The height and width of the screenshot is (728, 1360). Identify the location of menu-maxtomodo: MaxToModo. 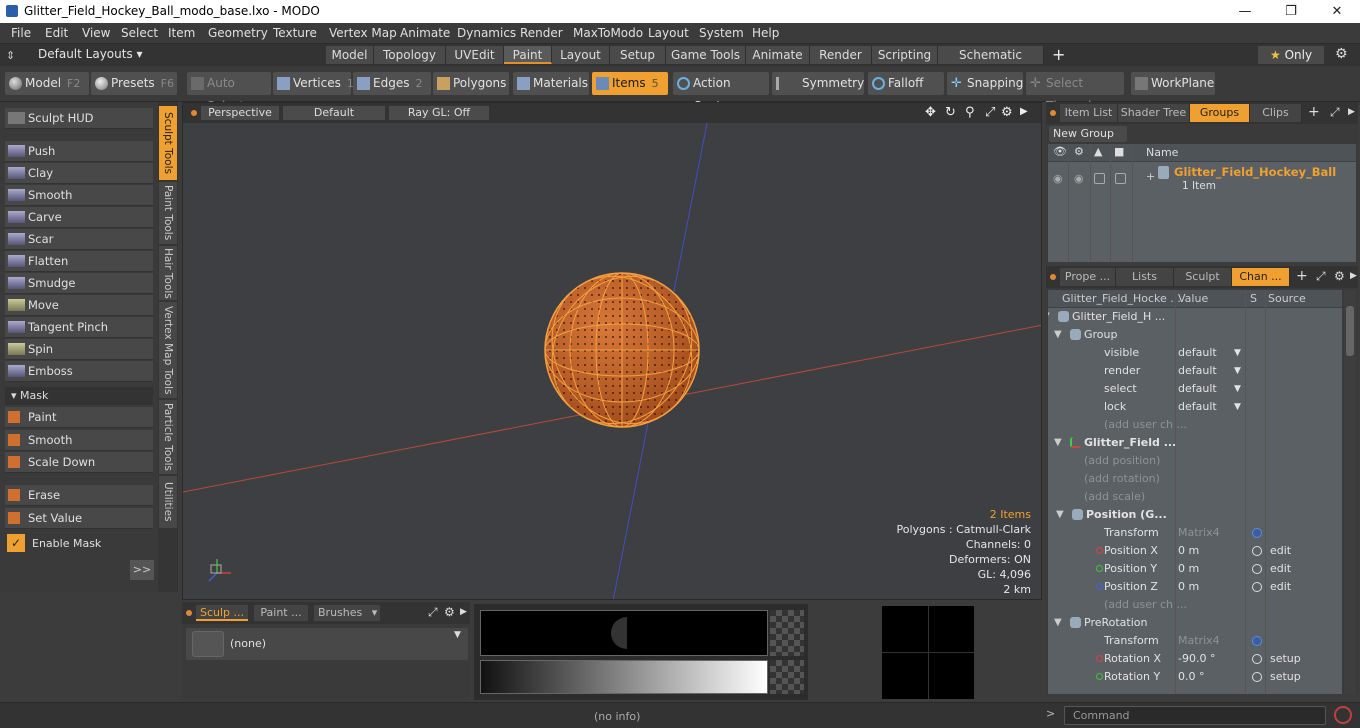
(608, 33).